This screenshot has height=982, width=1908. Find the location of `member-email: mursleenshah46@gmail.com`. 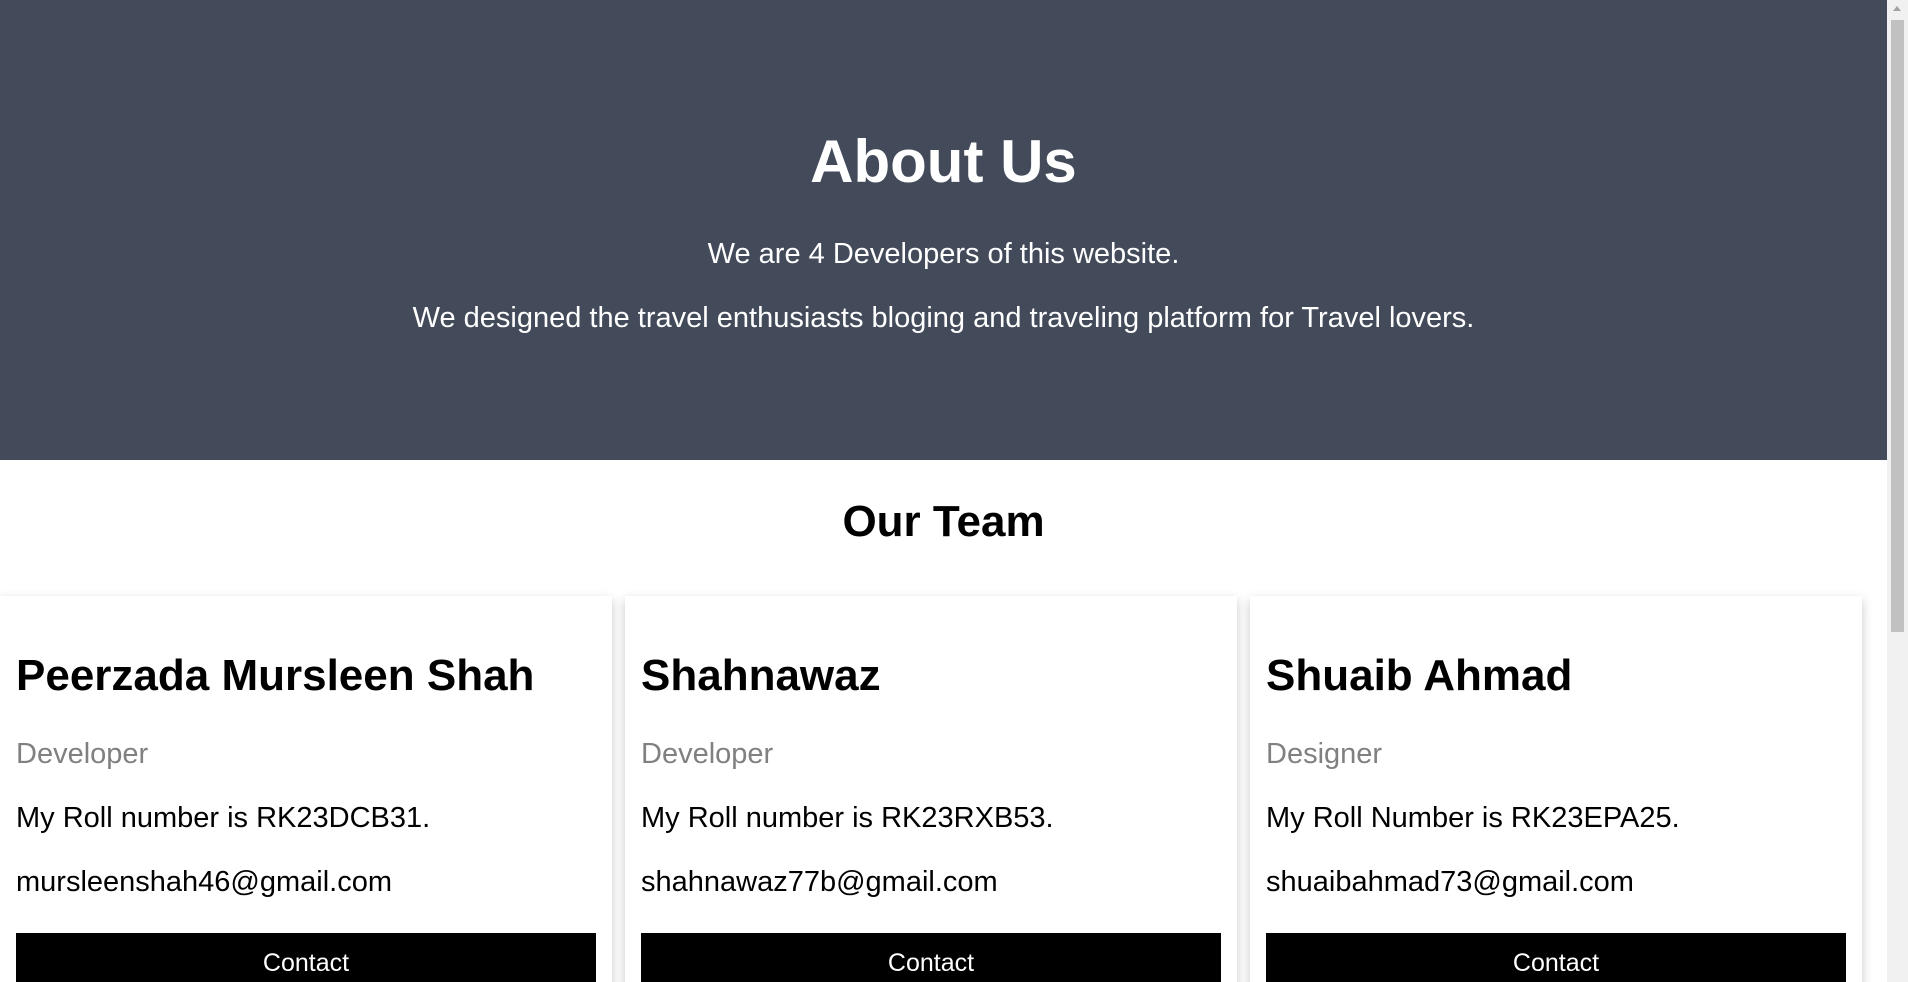

member-email: mursleenshah46@gmail.com is located at coordinates (204, 882).